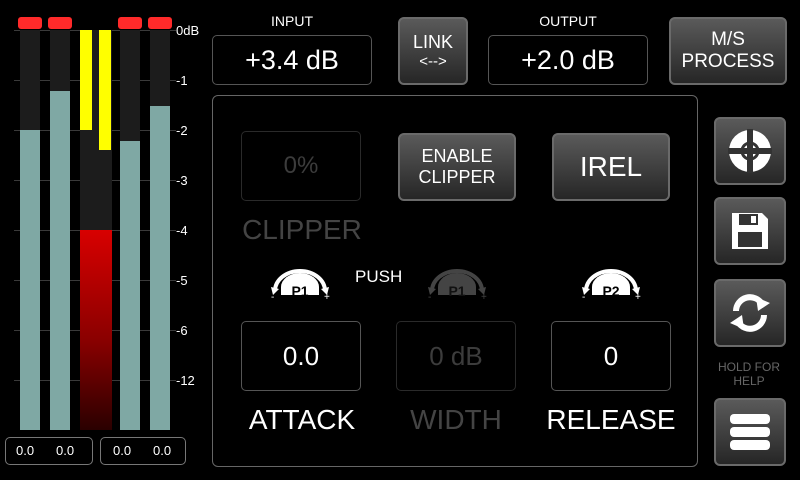 Image resolution: width=800 pixels, height=480 pixels. What do you see at coordinates (568, 60) in the screenshot?
I see `output-gain-display: +2.0 dB` at bounding box center [568, 60].